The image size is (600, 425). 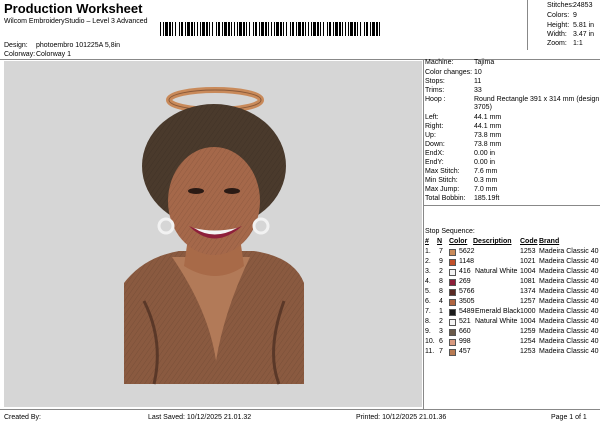 What do you see at coordinates (571, 25) in the screenshot?
I see `stat-height: Height: 5.81 in` at bounding box center [571, 25].